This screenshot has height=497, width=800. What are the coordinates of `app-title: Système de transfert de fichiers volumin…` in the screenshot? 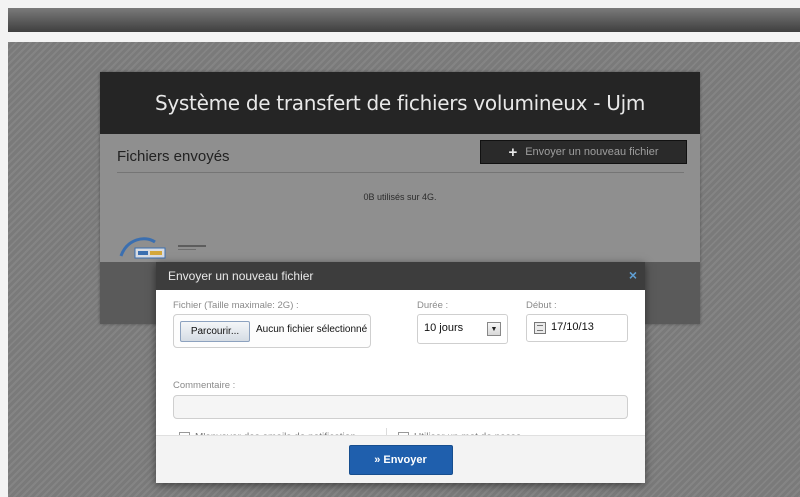 It's located at (400, 103).